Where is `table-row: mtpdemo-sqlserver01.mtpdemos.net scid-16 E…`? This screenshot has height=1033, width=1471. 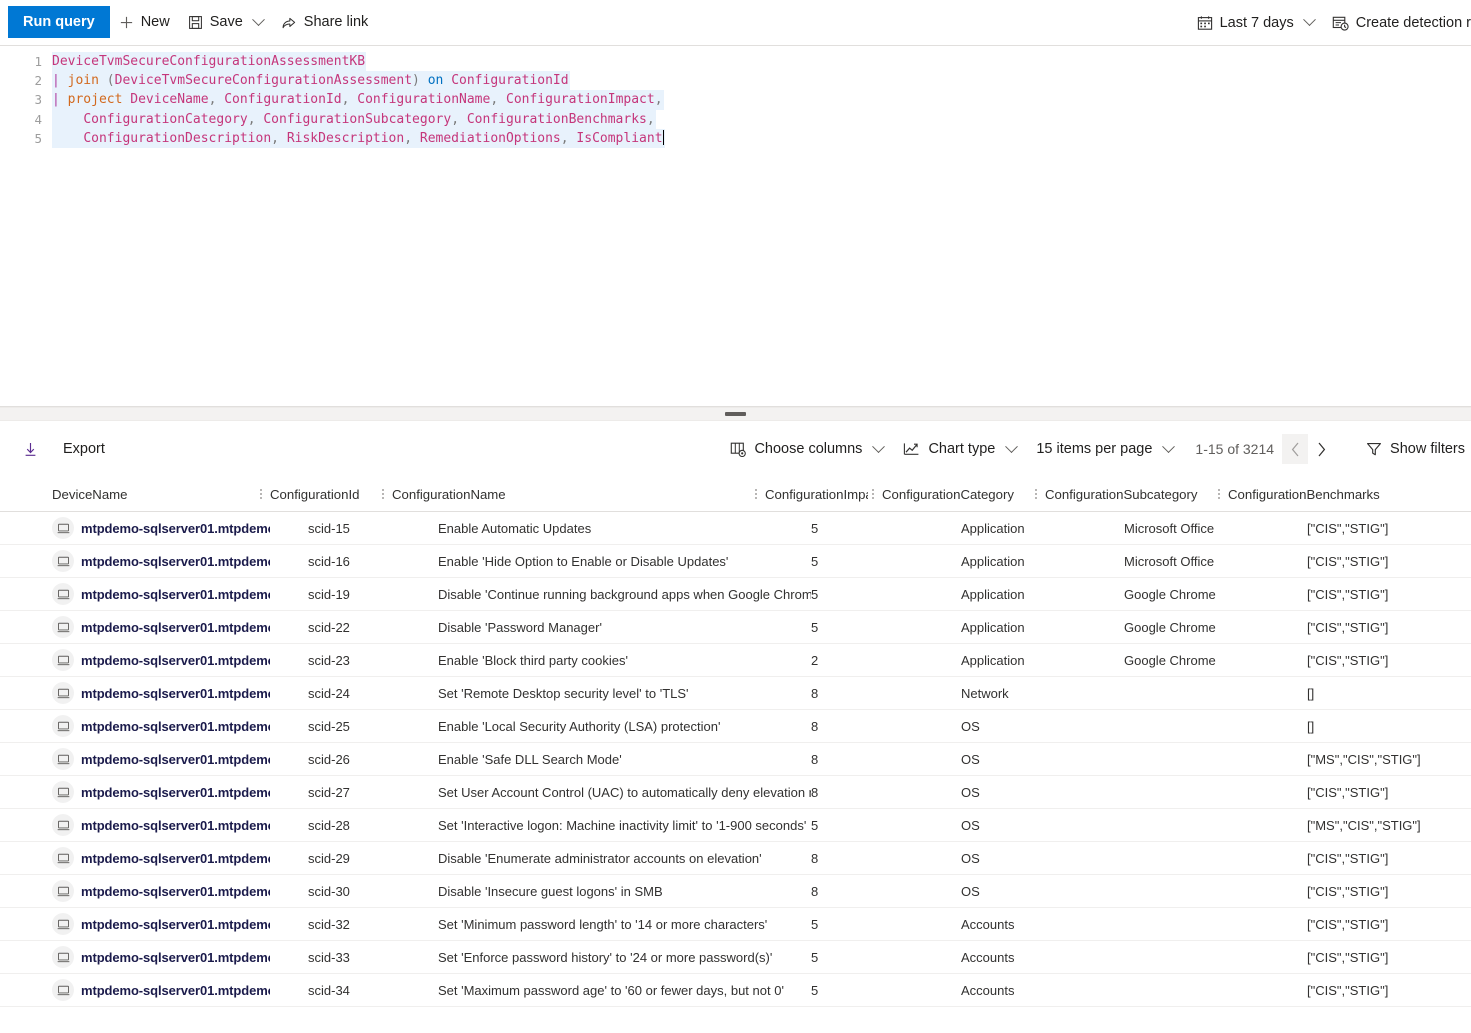
table-row: mtpdemo-sqlserver01.mtpdemos.net scid-16 E… is located at coordinates (735, 561).